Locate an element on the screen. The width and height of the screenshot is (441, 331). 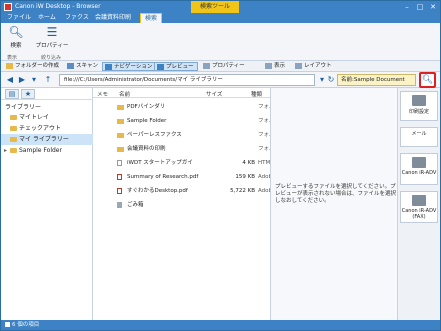
tree-item: チェックアウト is located at coordinates (47, 128).